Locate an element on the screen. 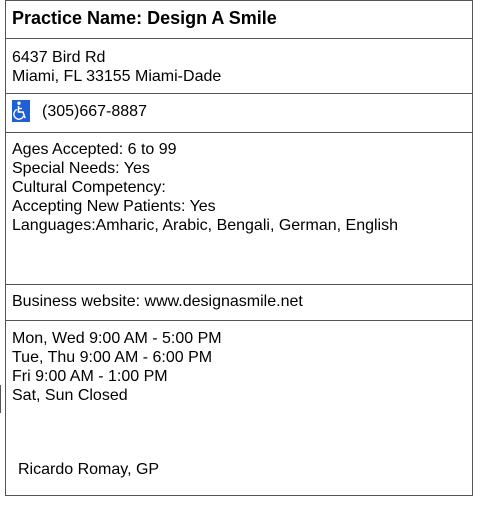 Image resolution: width=481 pixels, height=507 pixels. address-block: 6437 Bird Rd Miami, FL 33155 Miami-Dade is located at coordinates (116, 67).